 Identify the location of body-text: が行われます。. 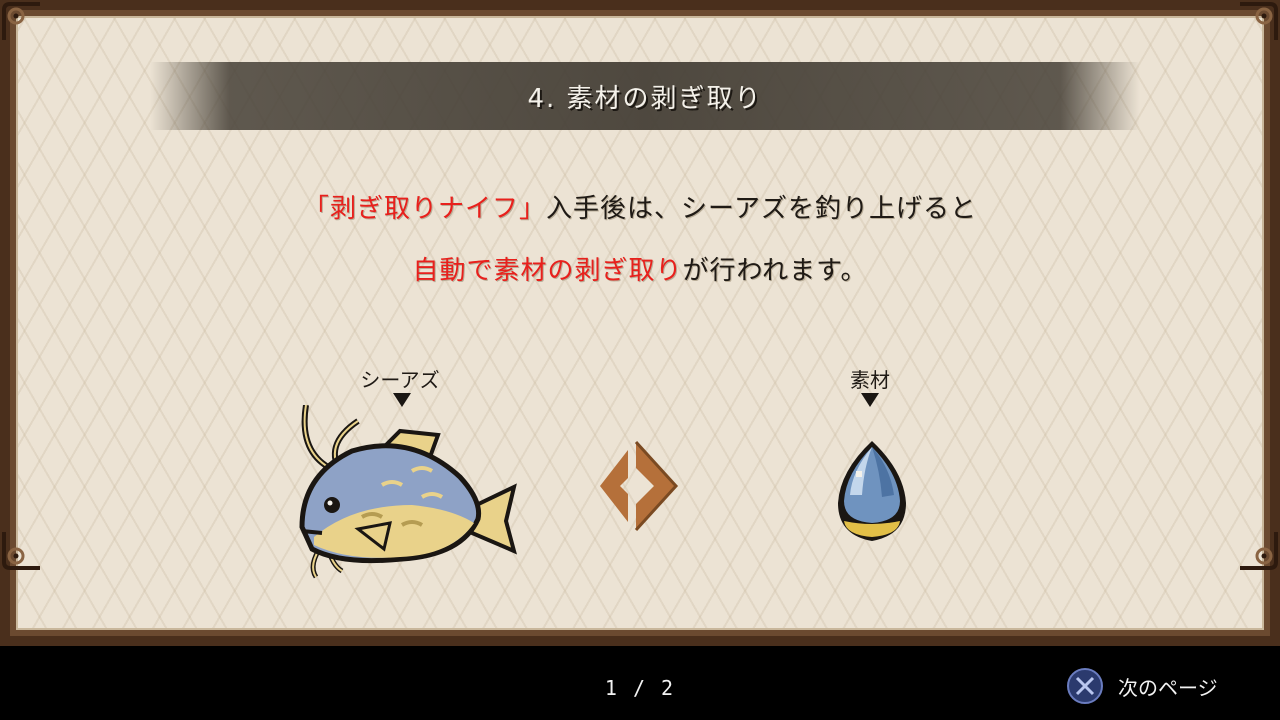
(775, 271).